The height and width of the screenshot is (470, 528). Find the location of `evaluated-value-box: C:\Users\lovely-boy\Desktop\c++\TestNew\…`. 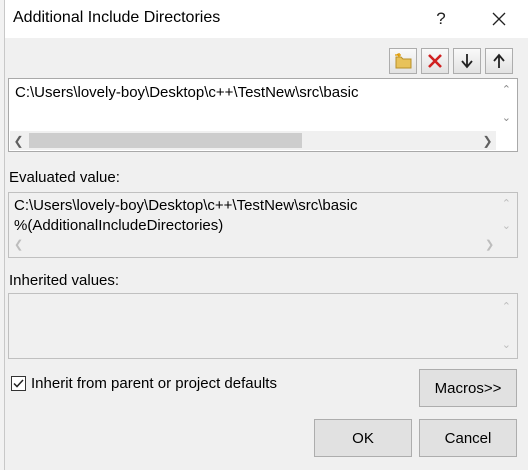

evaluated-value-box: C:\Users\lovely-boy\Desktop\c++\TestNew\… is located at coordinates (263, 225).